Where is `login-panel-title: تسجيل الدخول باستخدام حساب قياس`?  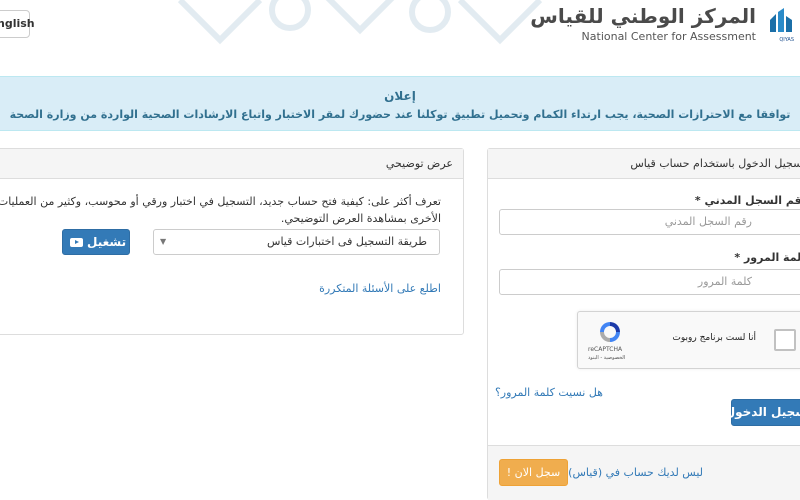
login-panel-title: تسجيل الدخول باستخدام حساب قياس is located at coordinates (644, 164).